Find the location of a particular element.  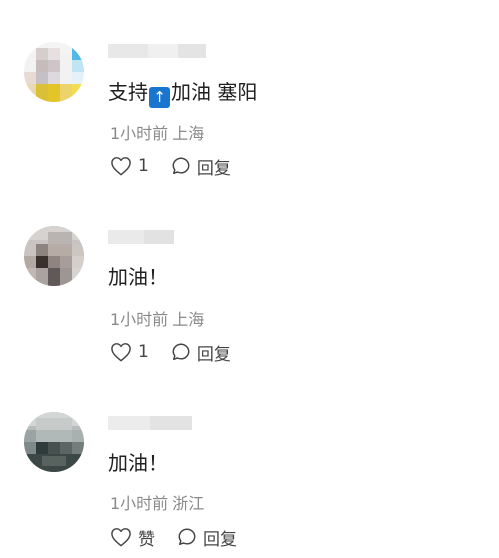

comment-text: 支持 ↑ 加油 塞阳 is located at coordinates (183, 94).